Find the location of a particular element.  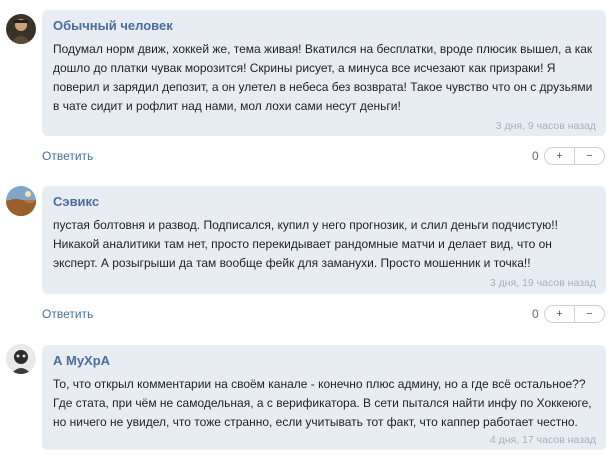

comment-author: Обычный человек is located at coordinates (113, 25).